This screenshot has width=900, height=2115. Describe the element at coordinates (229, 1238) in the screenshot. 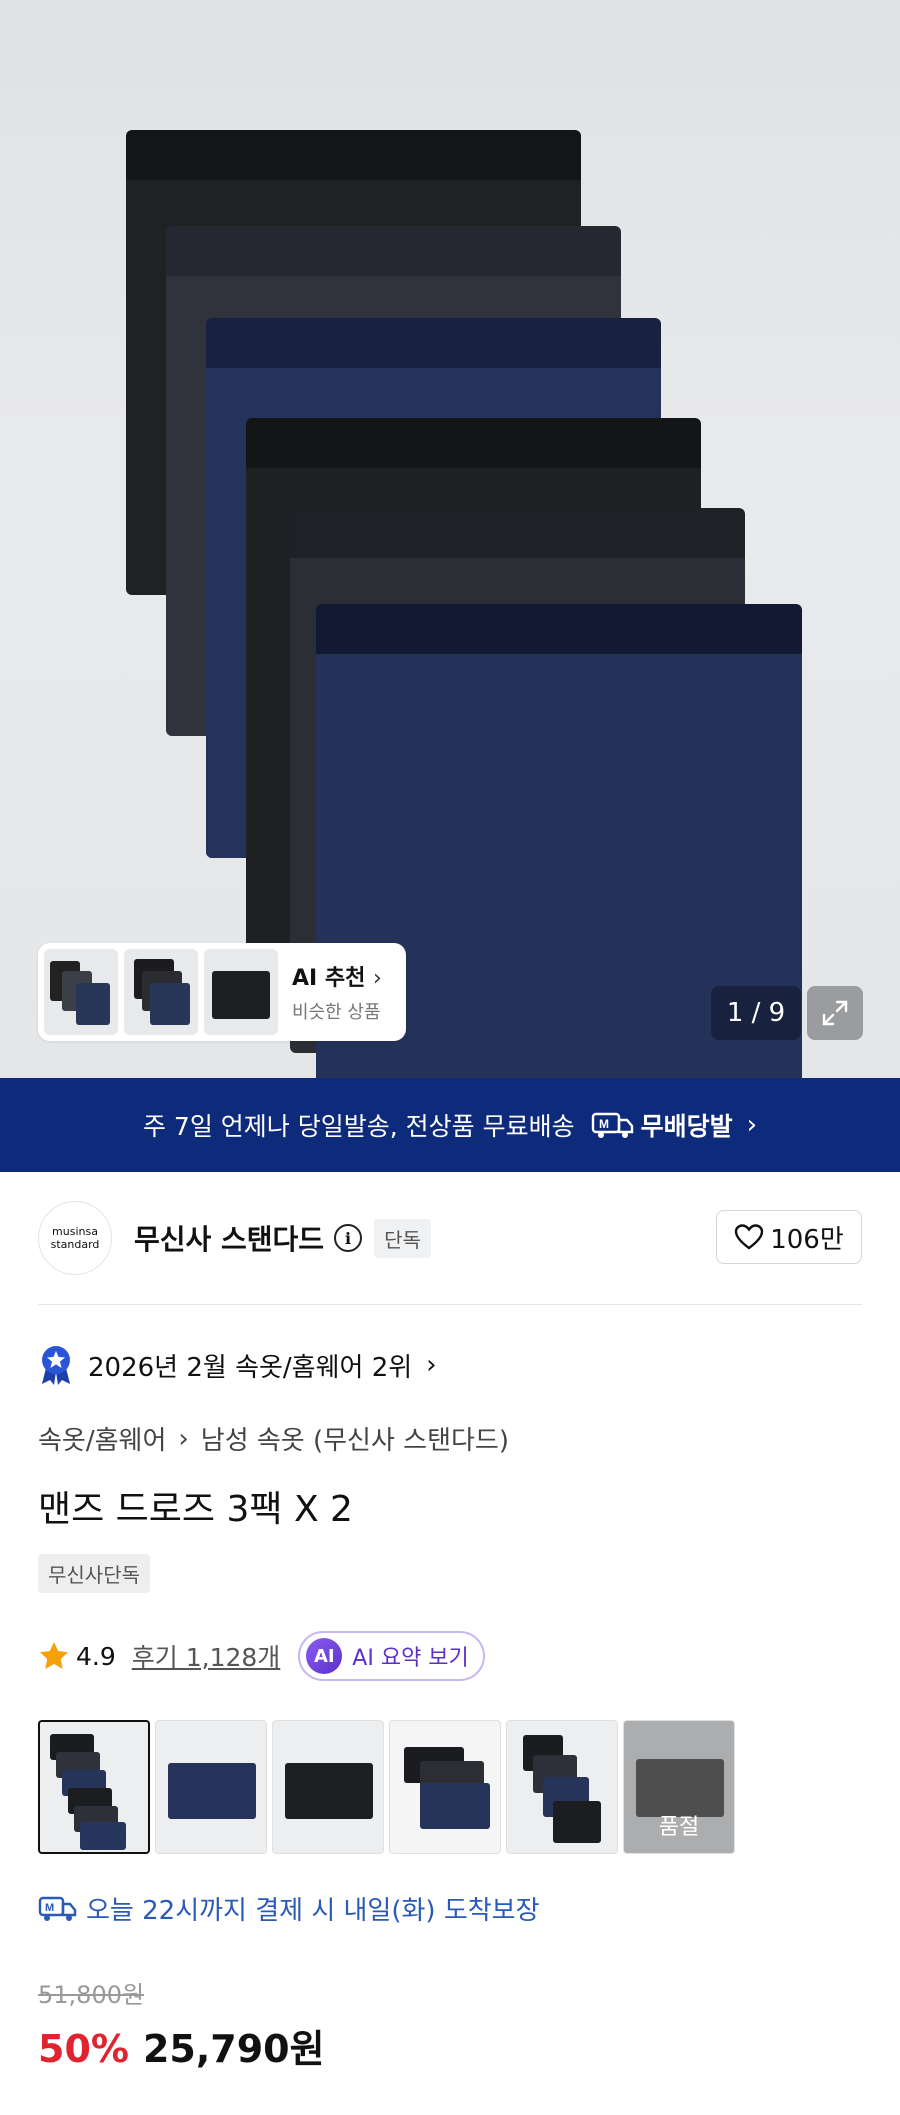

I see `brand-name: 무신사 스탠다드` at that location.